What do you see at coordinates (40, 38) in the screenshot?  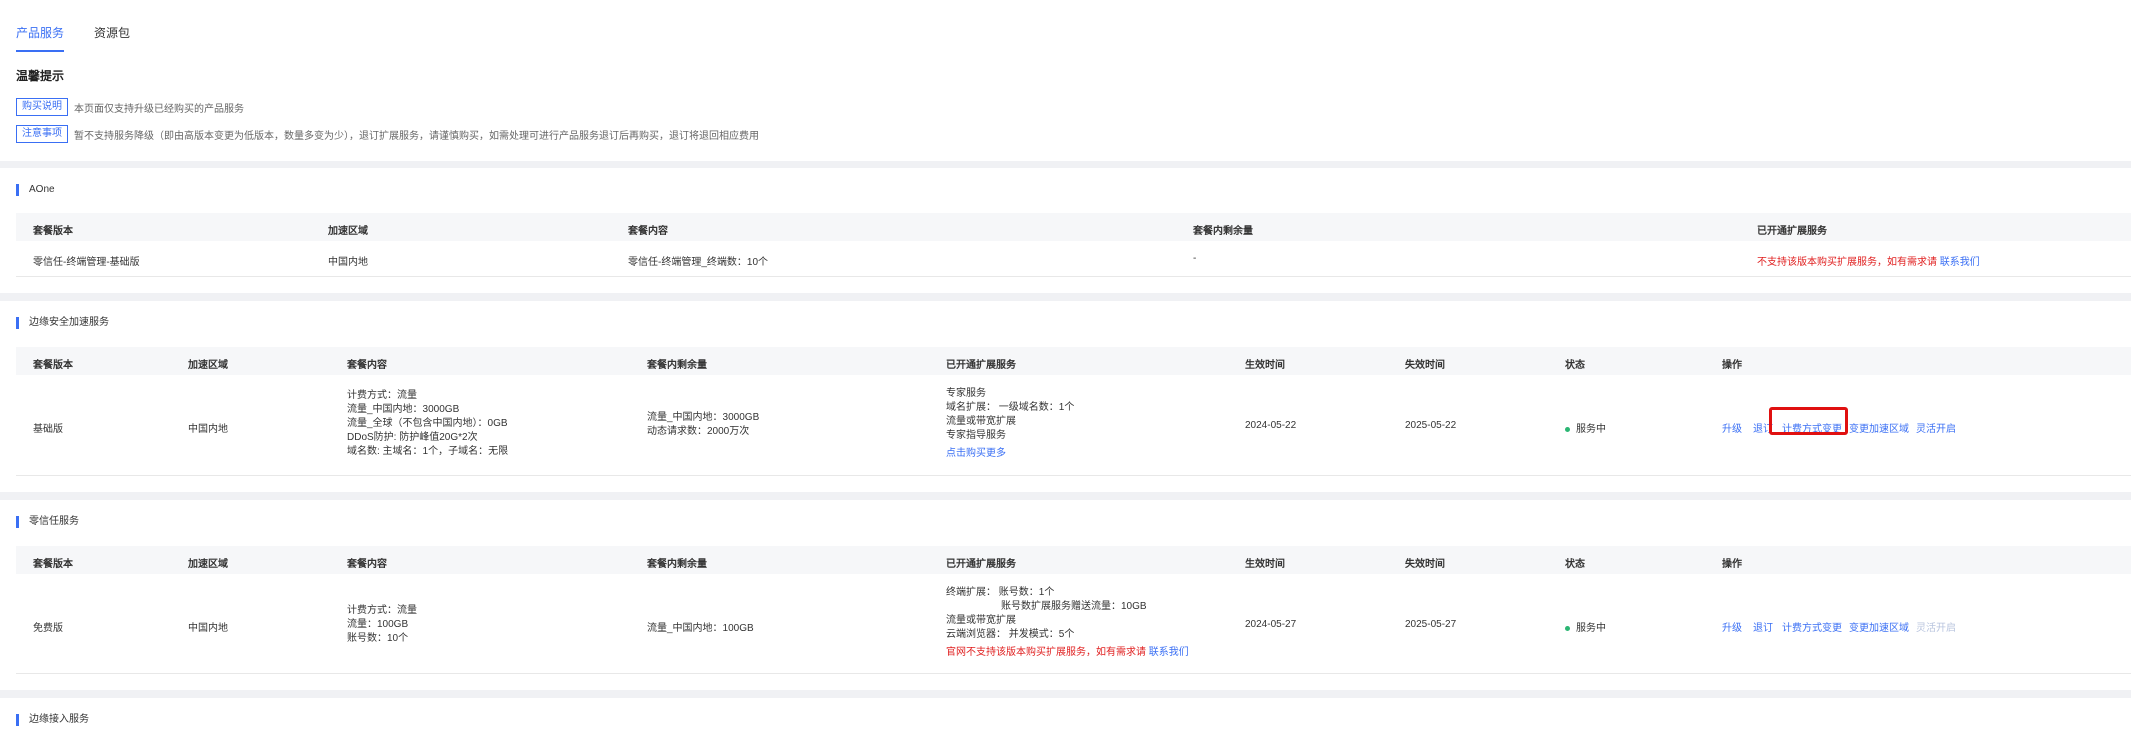 I see `tab-product-service: 产品服务` at bounding box center [40, 38].